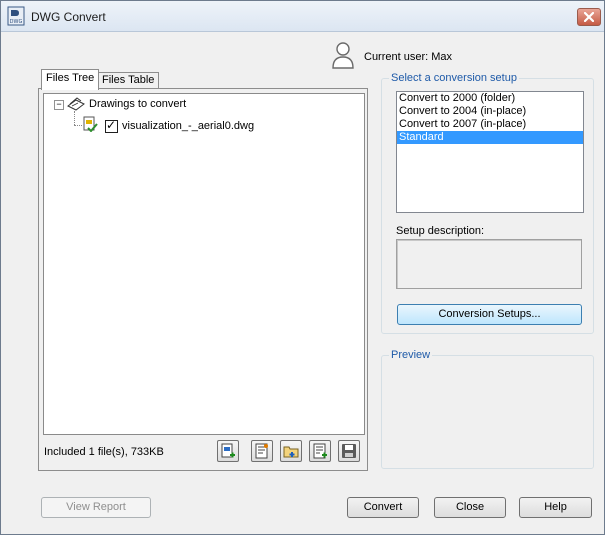 The height and width of the screenshot is (535, 605). I want to click on files-status-text: Included 1 file(s), 733KB, so click(104, 452).